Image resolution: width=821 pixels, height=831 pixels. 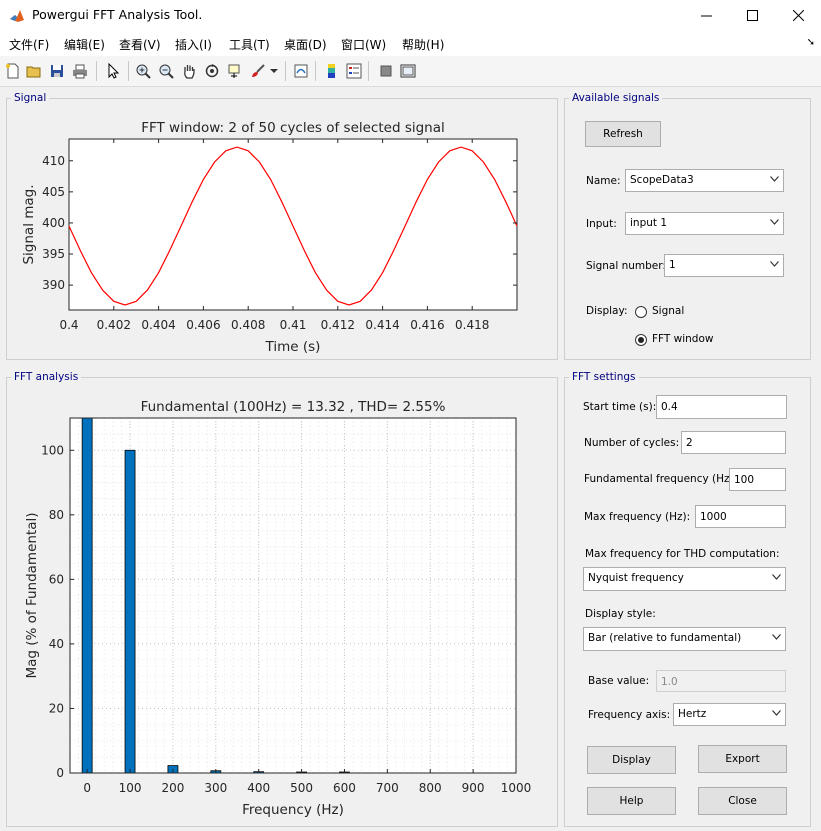 I want to click on display-style-value: Bar (relative to fundamental), so click(x=665, y=638).